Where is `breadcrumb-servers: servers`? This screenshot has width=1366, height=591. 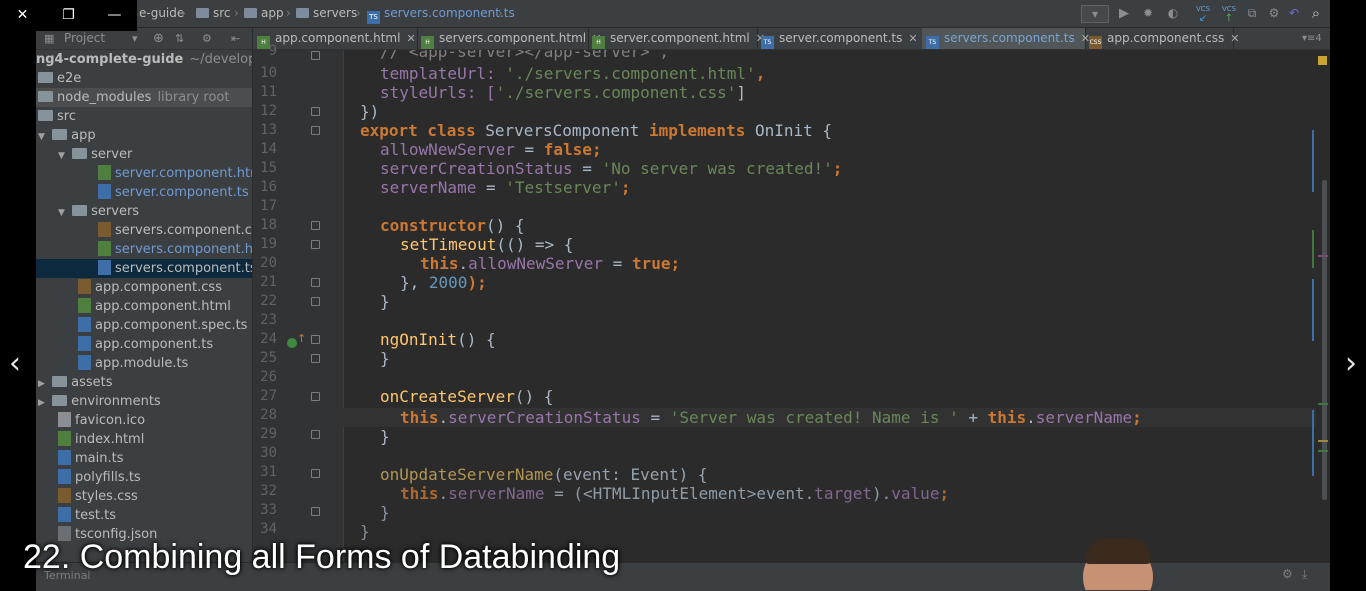
breadcrumb-servers: servers is located at coordinates (326, 13).